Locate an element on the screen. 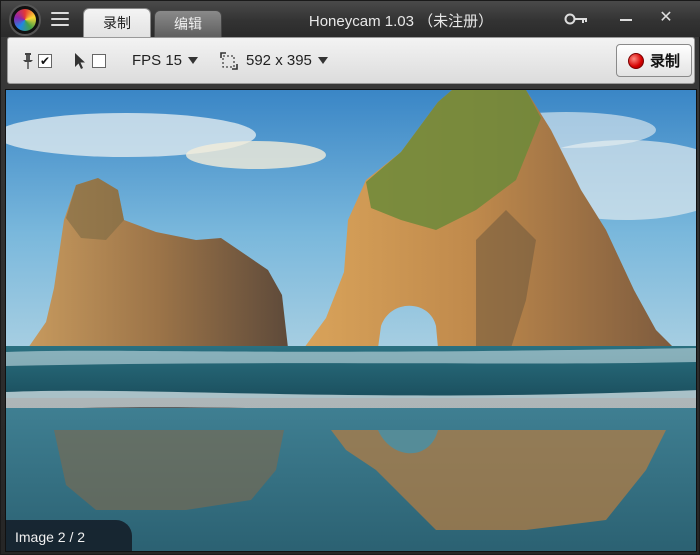  minimize-icon is located at coordinates (626, 20).